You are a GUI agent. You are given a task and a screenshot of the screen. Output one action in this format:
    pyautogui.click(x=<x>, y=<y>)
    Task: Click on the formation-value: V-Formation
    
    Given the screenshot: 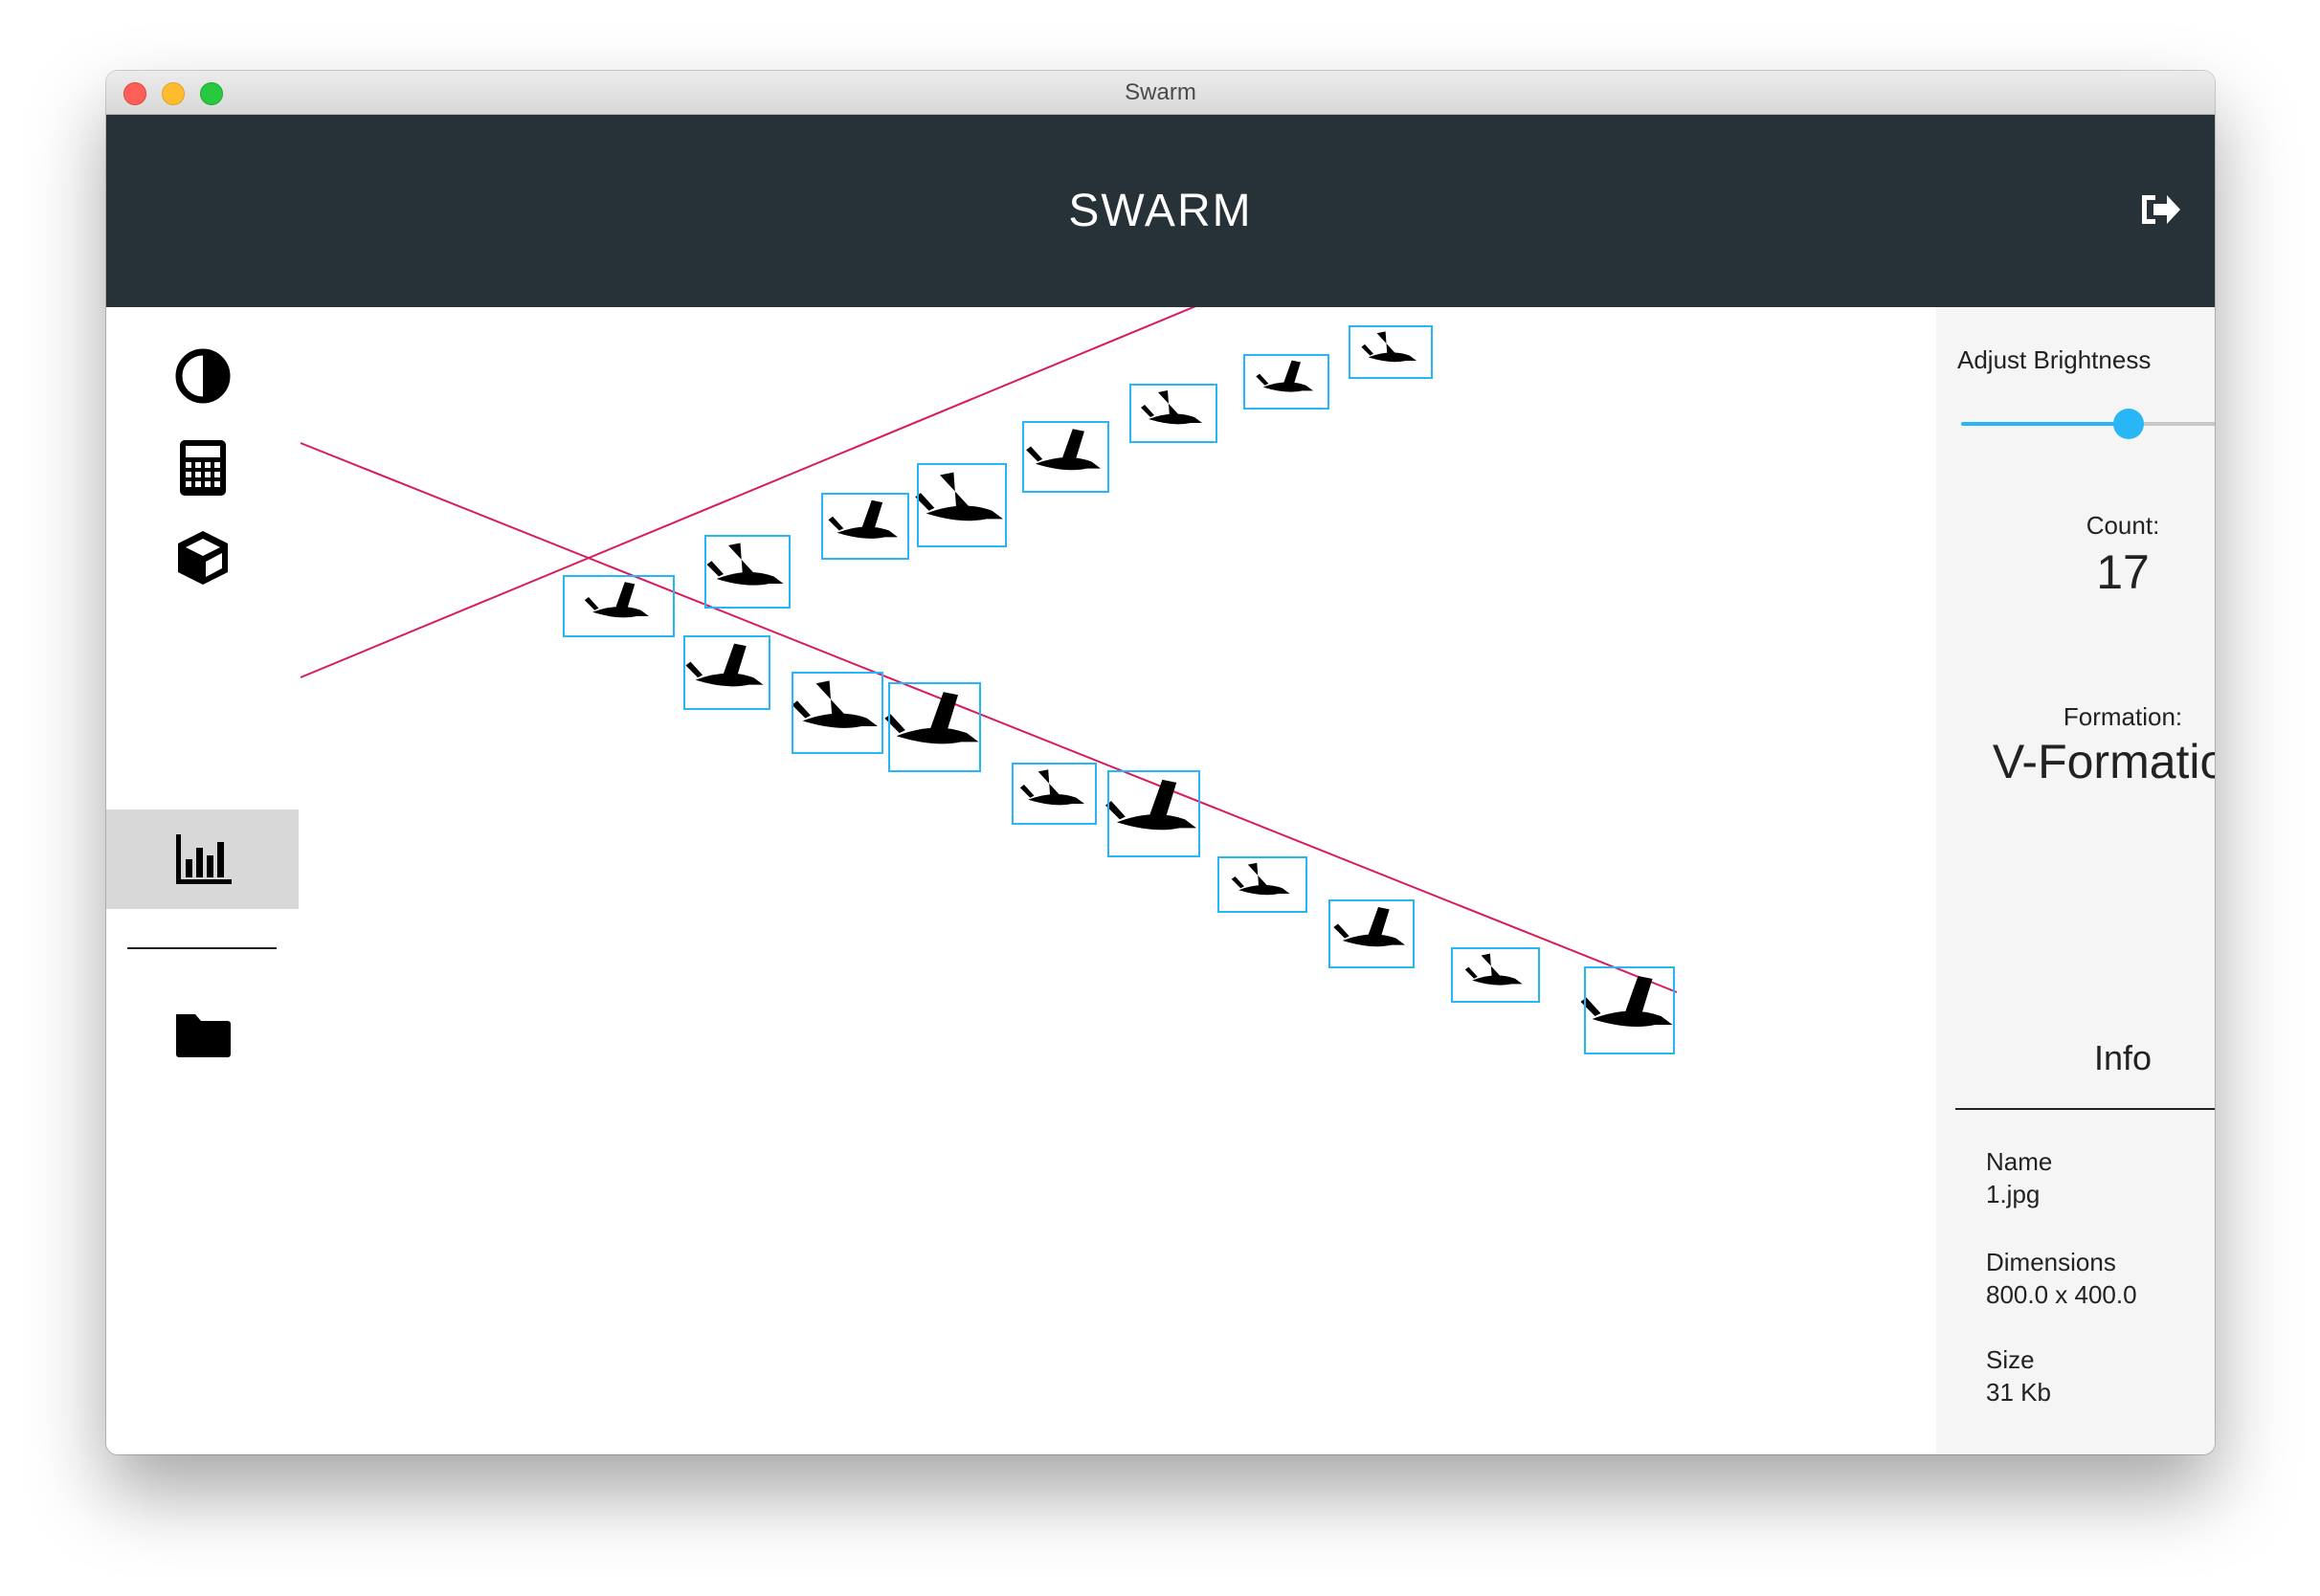 What is the action you would take?
    pyautogui.click(x=2103, y=762)
    